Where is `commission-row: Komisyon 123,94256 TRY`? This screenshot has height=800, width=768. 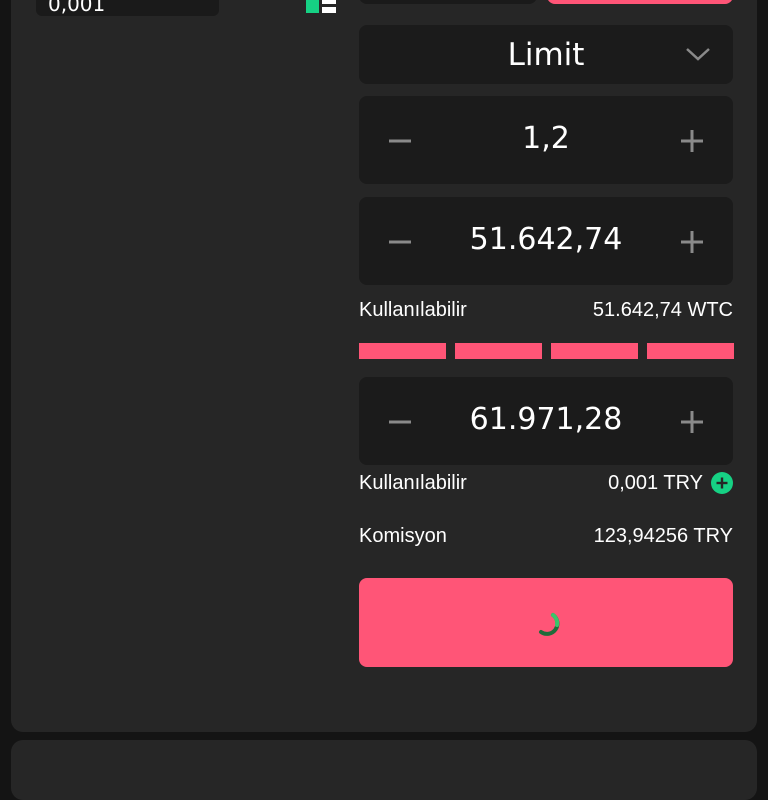
commission-row: Komisyon 123,94256 TRY is located at coordinates (546, 536).